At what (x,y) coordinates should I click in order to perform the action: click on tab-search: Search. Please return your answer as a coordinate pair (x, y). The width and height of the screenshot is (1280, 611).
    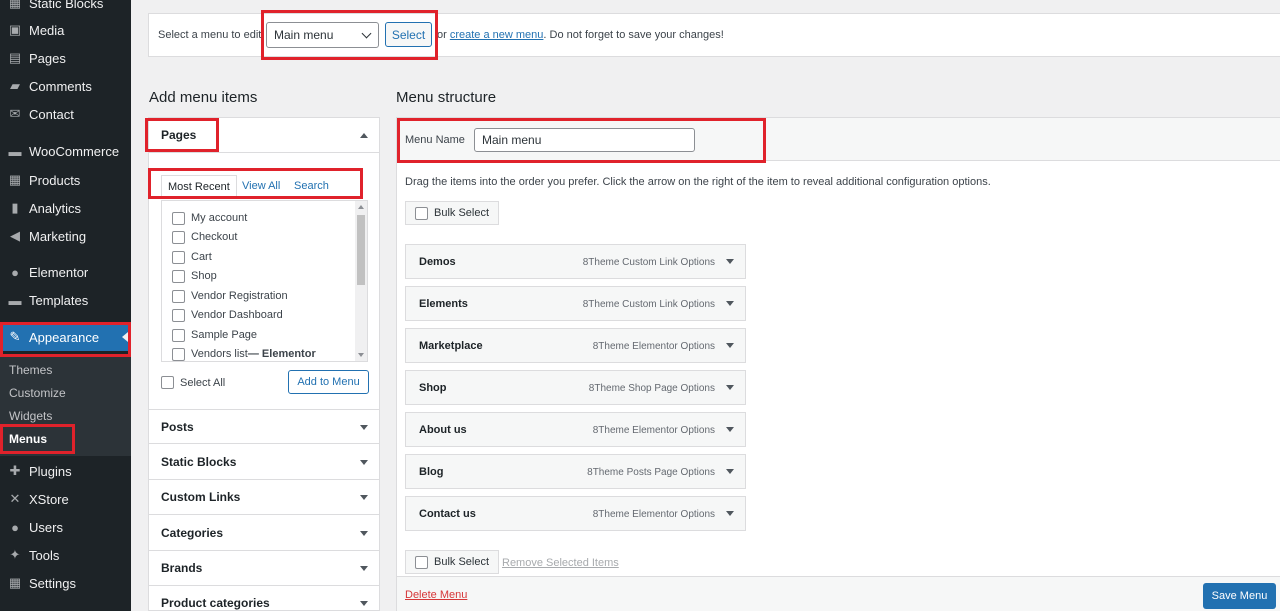
    Looking at the image, I should click on (311, 186).